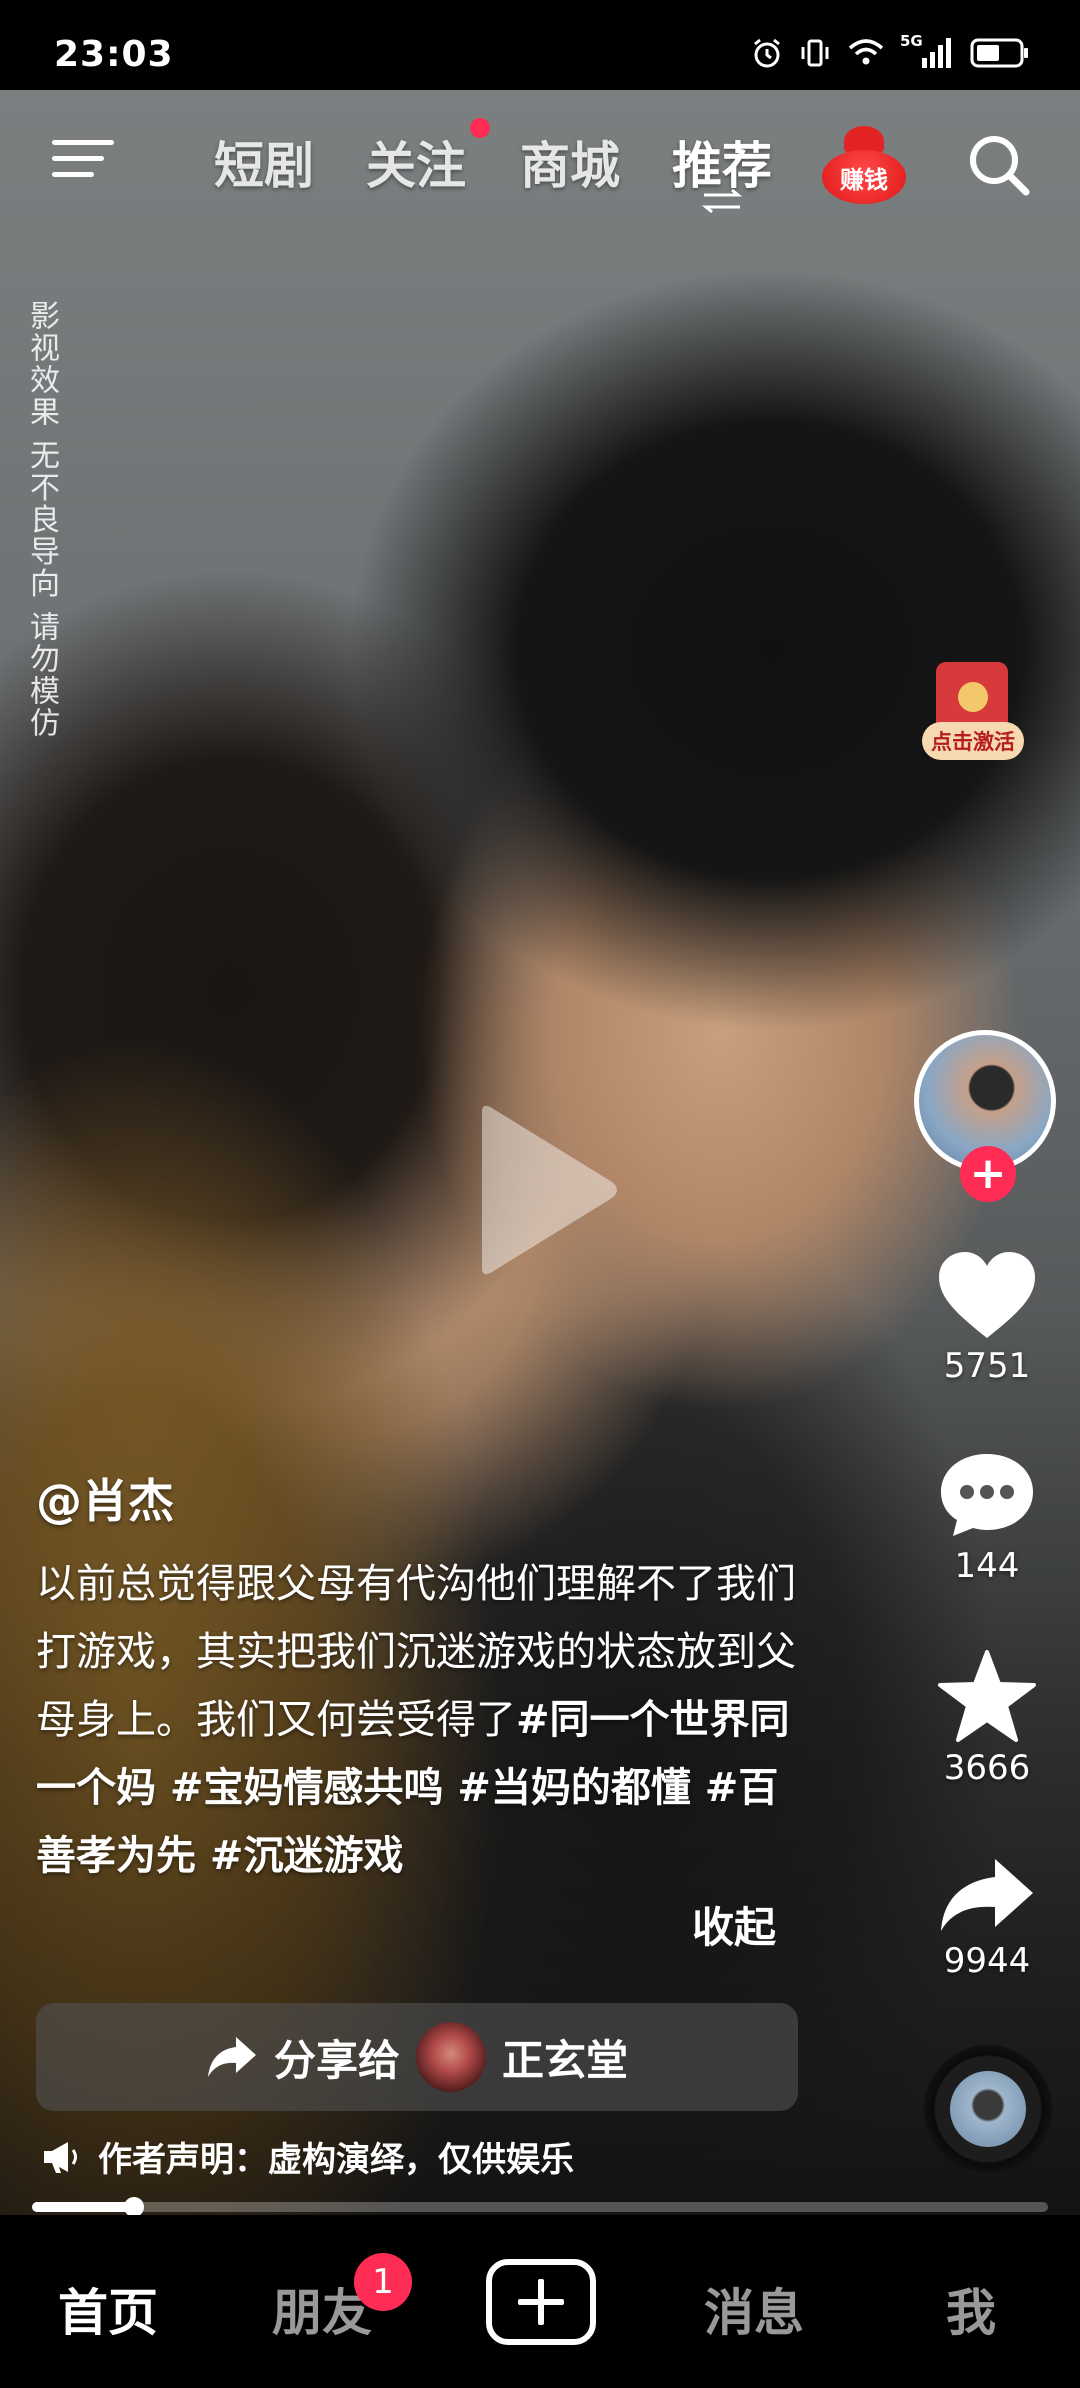 Image resolution: width=1080 pixels, height=2388 pixels. I want to click on following-notification-dot, so click(480, 128).